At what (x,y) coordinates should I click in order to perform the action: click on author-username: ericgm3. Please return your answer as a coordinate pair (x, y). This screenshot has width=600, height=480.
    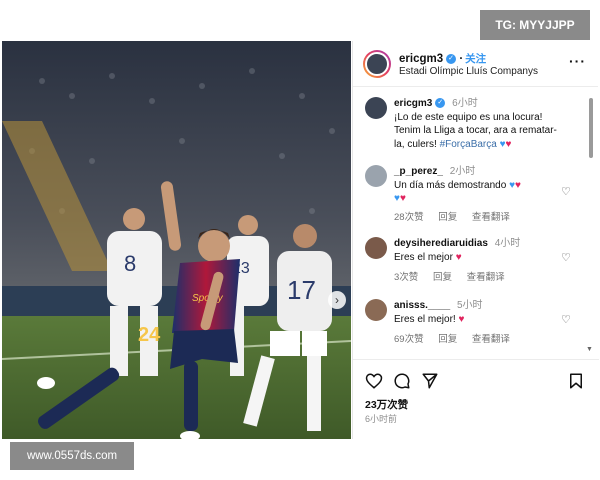
    Looking at the image, I should click on (421, 59).